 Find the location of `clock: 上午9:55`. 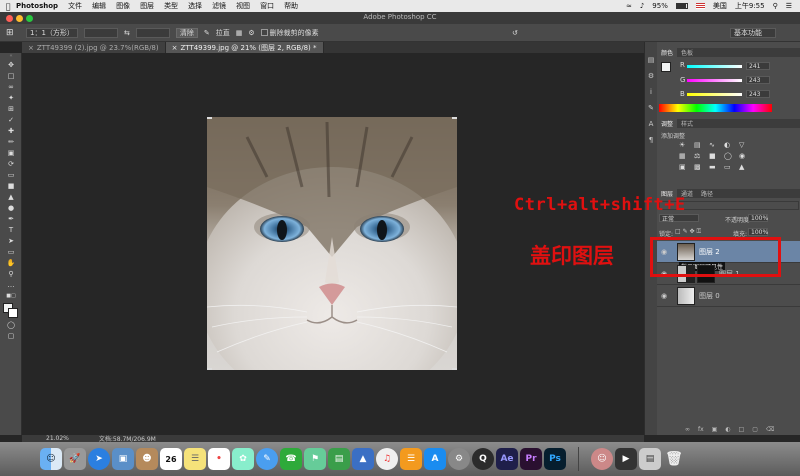

clock: 上午9:55 is located at coordinates (750, 6).